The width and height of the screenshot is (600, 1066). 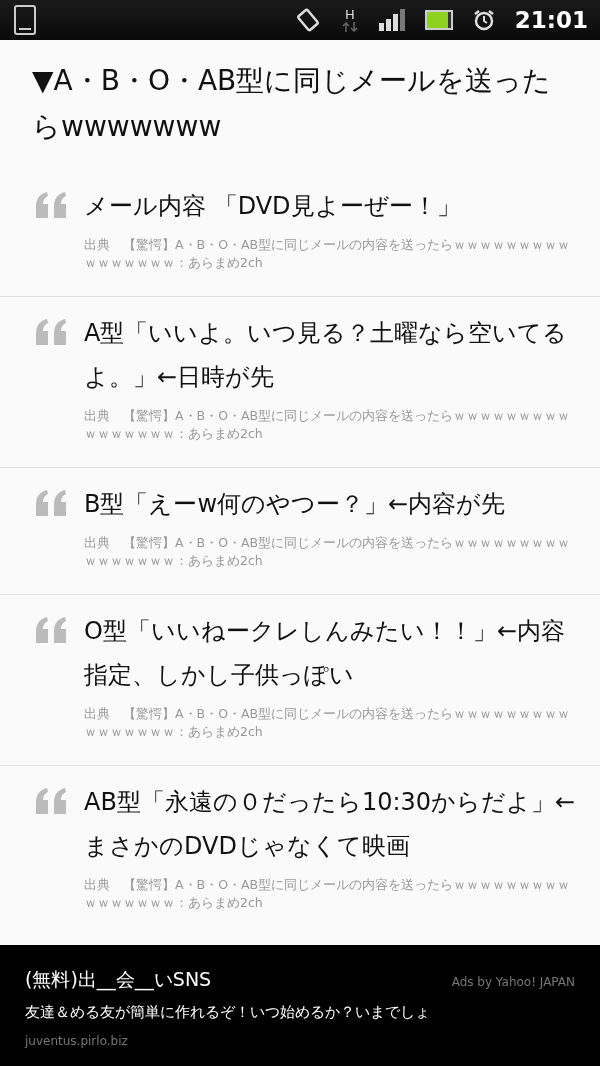 I want to click on clock-time: 21:01, so click(x=551, y=20).